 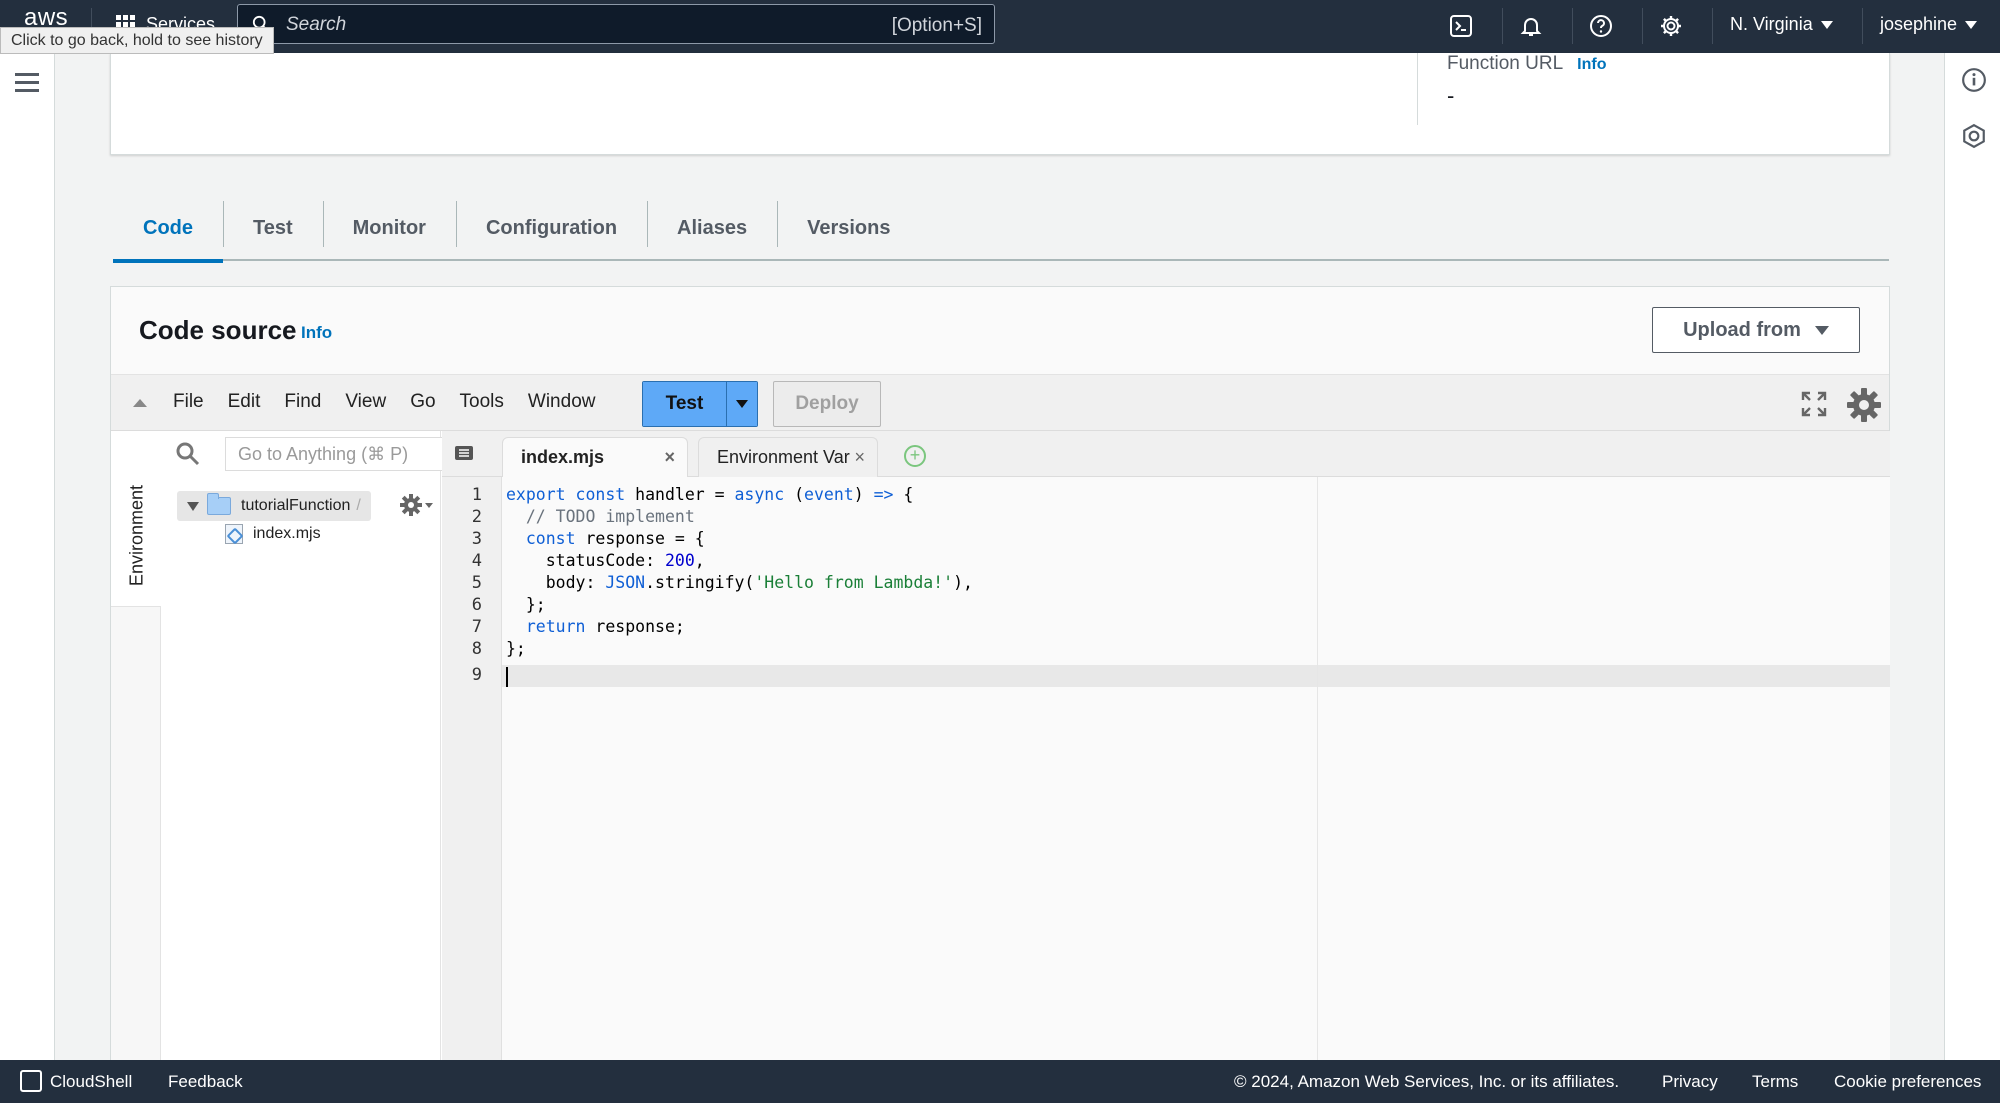 What do you see at coordinates (358, 505) in the screenshot?
I see `tree-root-suffix: /` at bounding box center [358, 505].